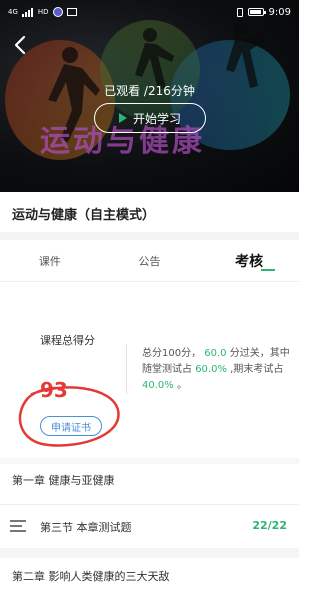 The image size is (320, 593). What do you see at coordinates (67, 340) in the screenshot?
I see `total-score-label: 课程总得分` at bounding box center [67, 340].